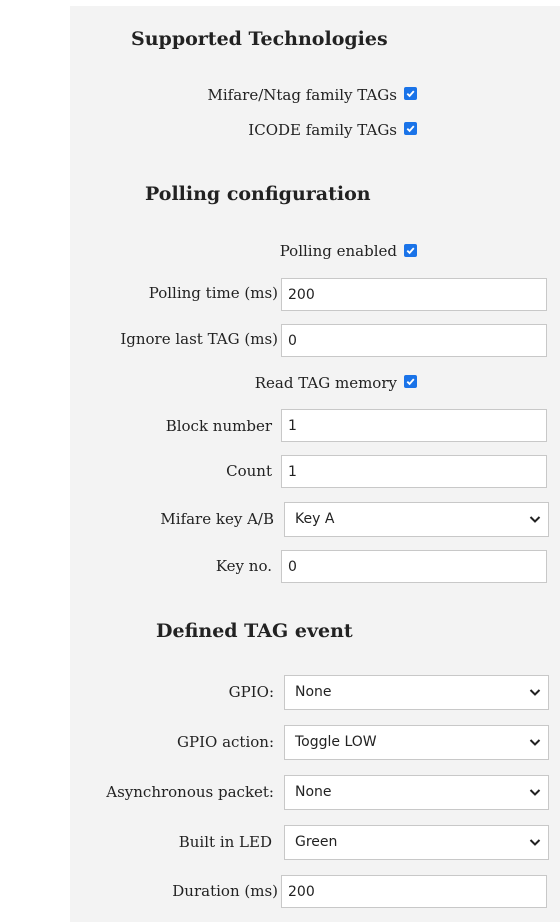  I want to click on block-number-input, so click(414, 425).